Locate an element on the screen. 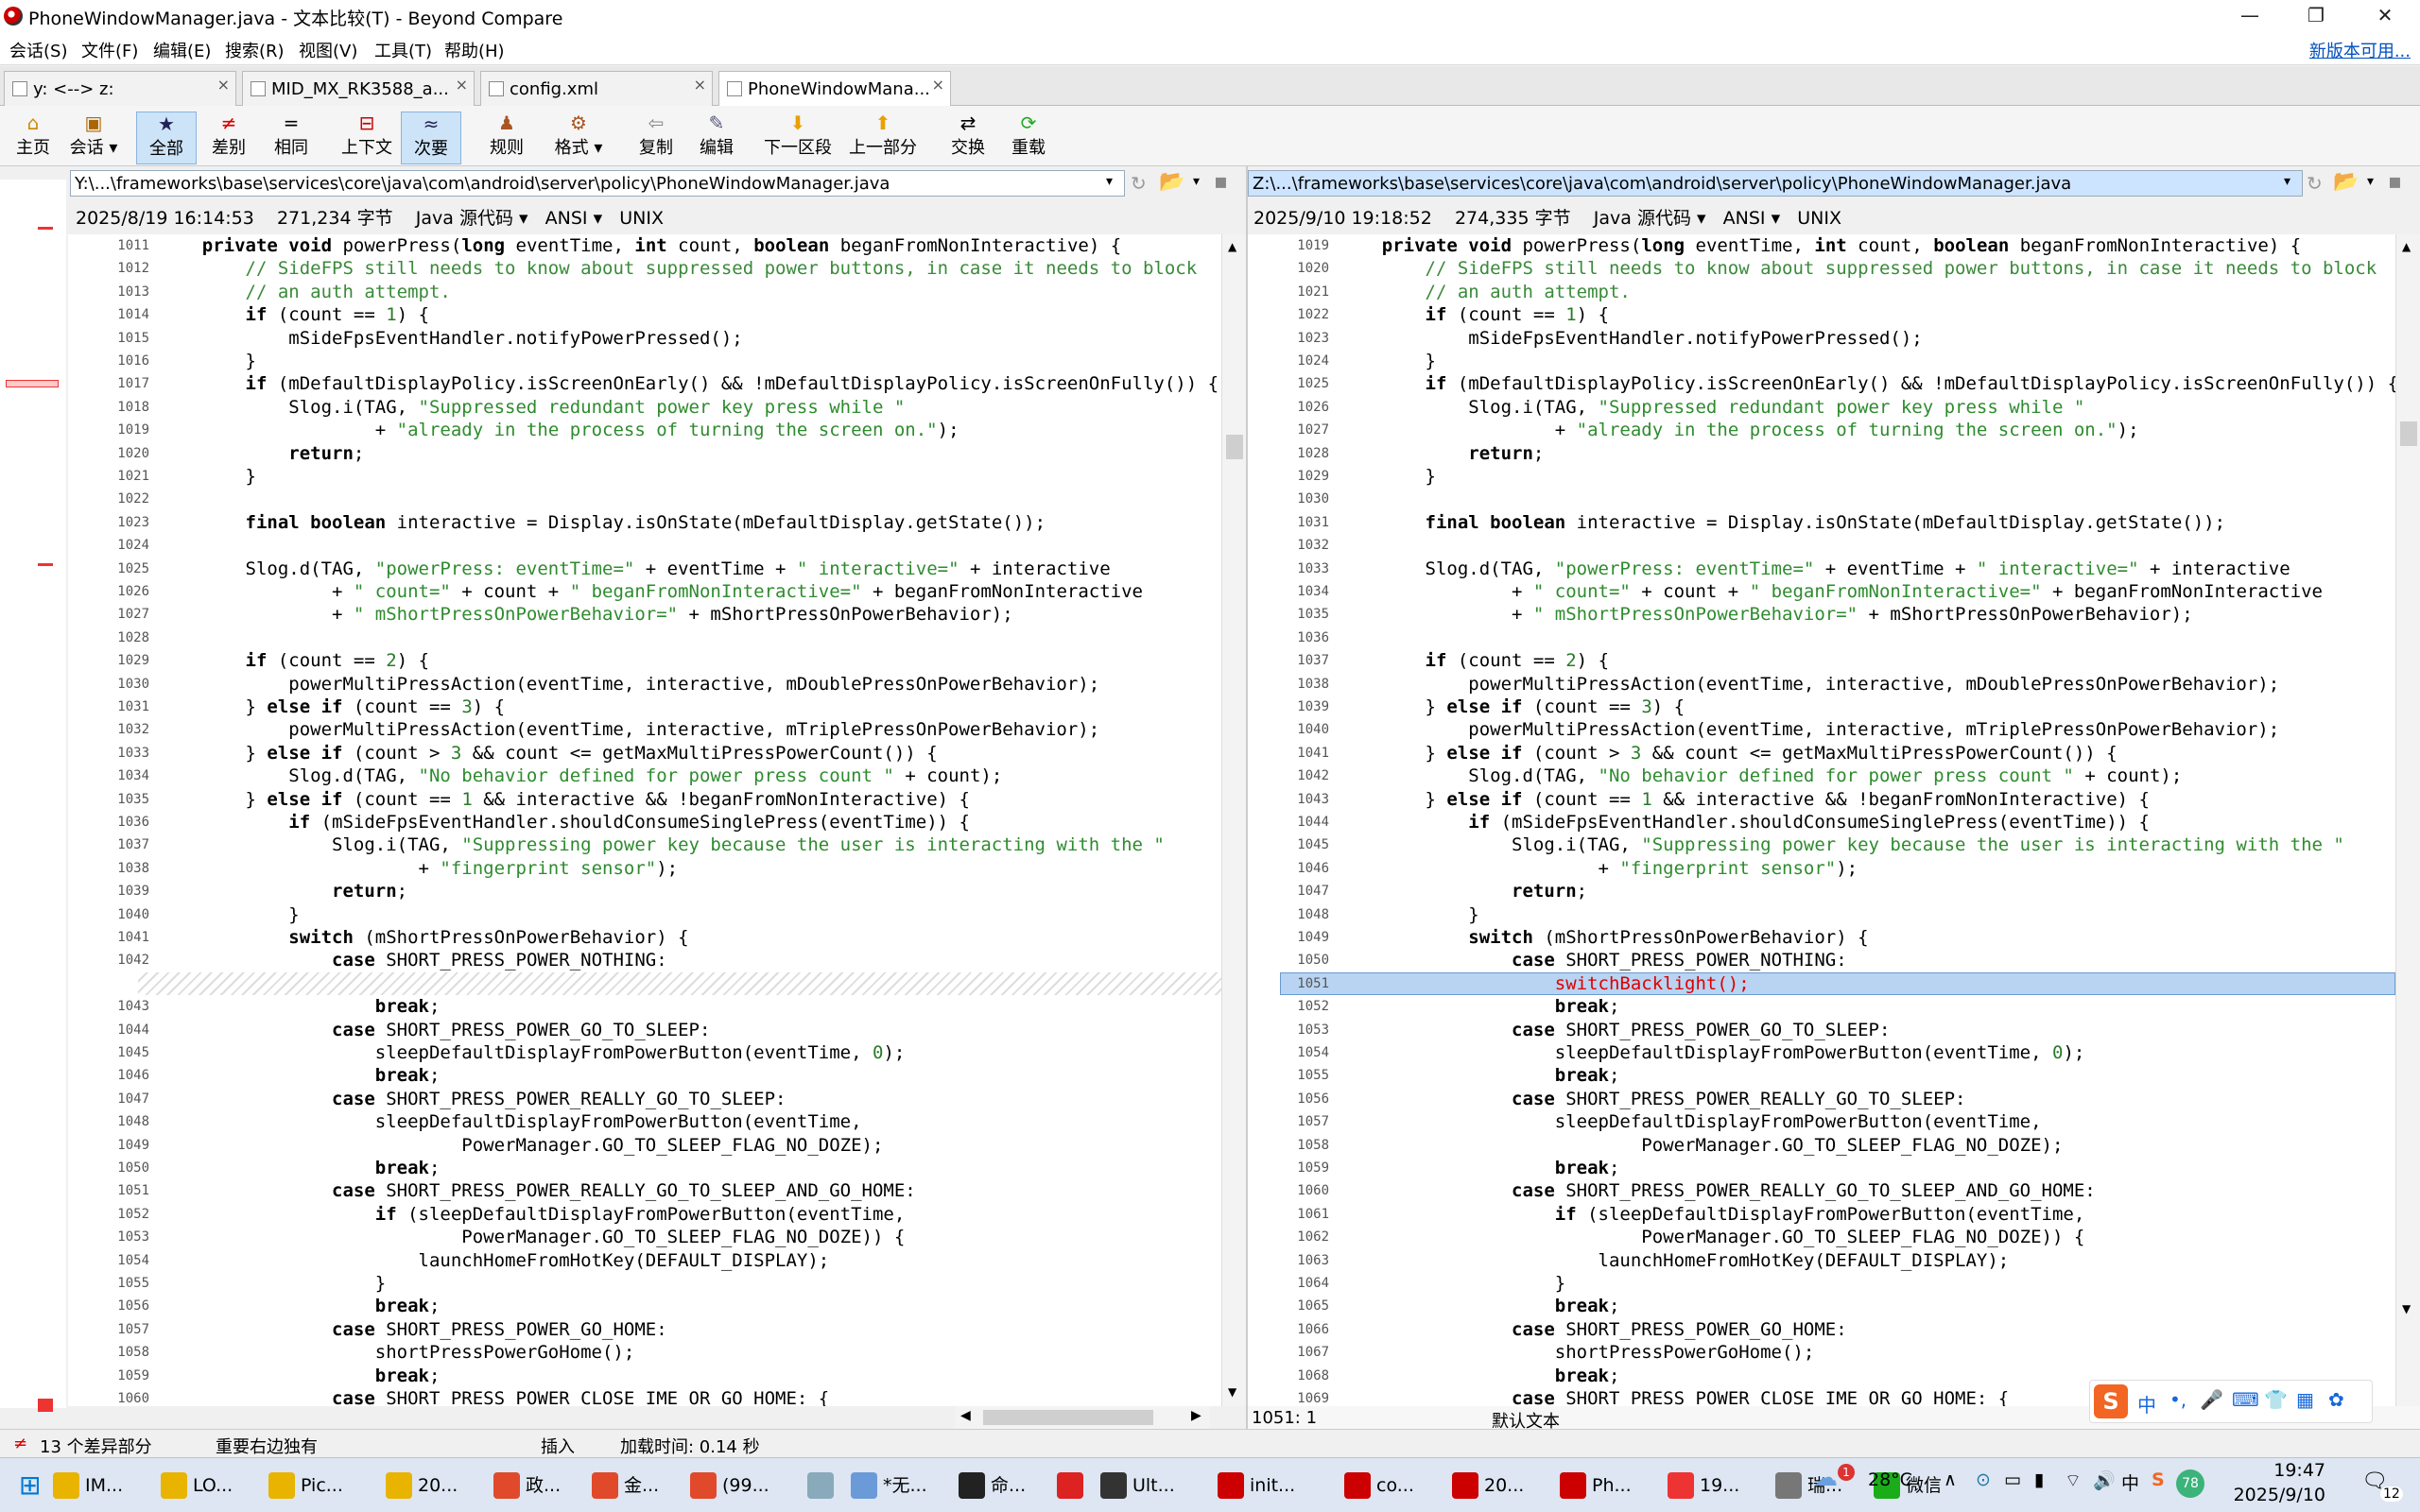 This screenshot has height=1512, width=2420. eol-select: UNIX is located at coordinates (641, 218).